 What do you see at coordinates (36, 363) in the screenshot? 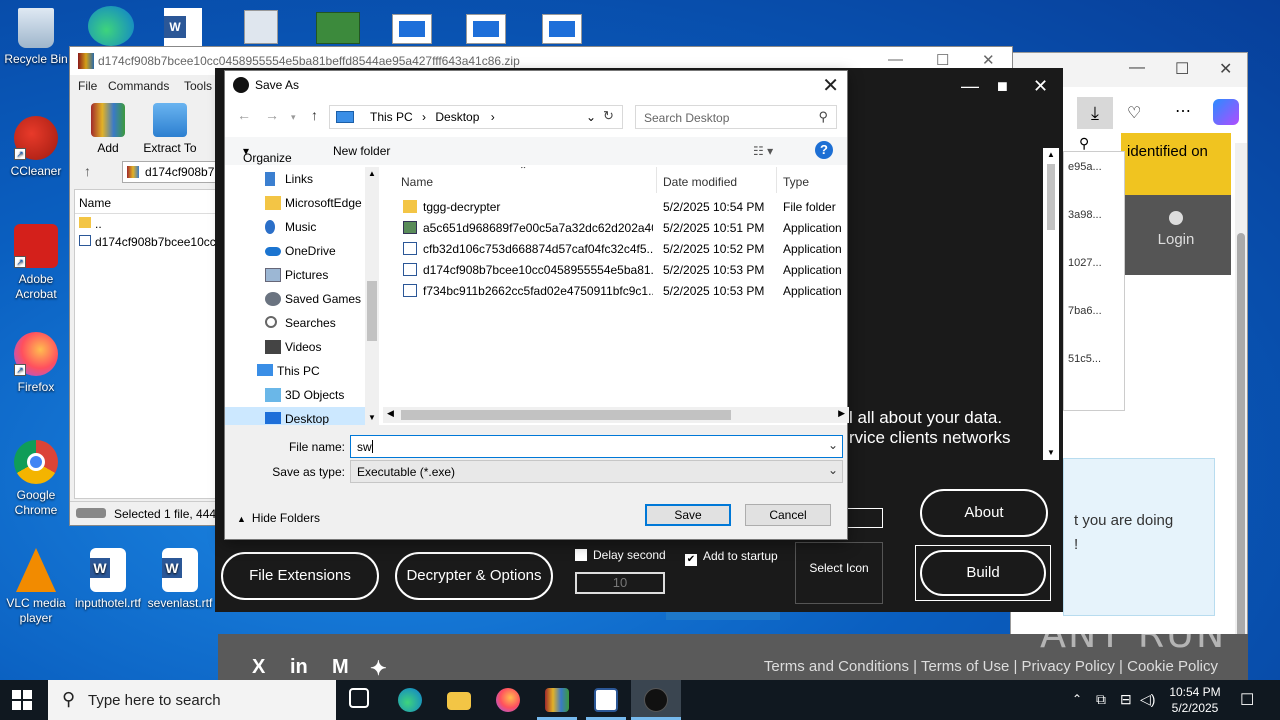
I see `desktop-icon-firefox: ↗ Firefox` at bounding box center [36, 363].